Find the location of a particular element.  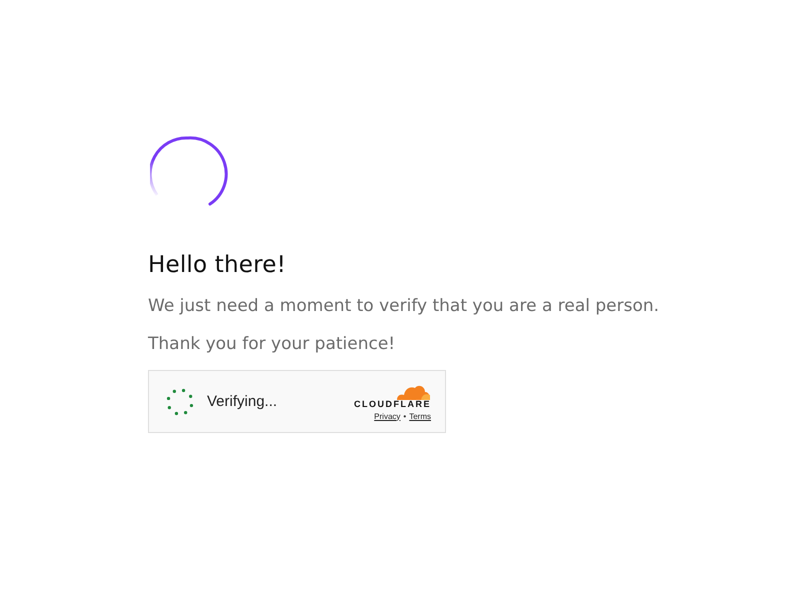

loading-dots-icon is located at coordinates (180, 401).